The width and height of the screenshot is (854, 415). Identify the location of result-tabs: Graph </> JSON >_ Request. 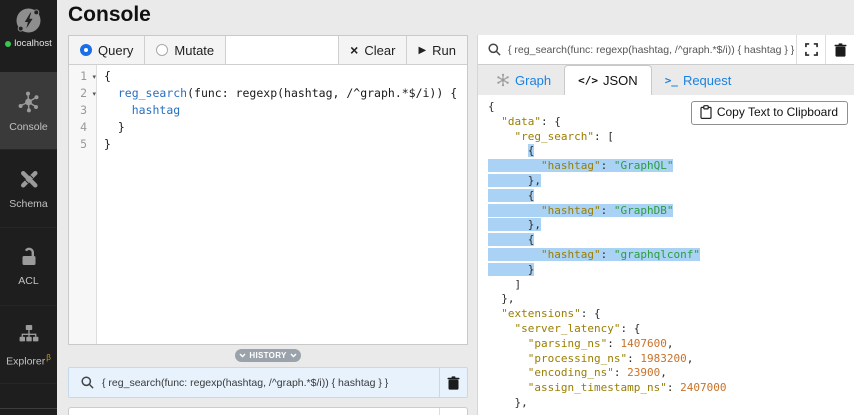
(666, 80).